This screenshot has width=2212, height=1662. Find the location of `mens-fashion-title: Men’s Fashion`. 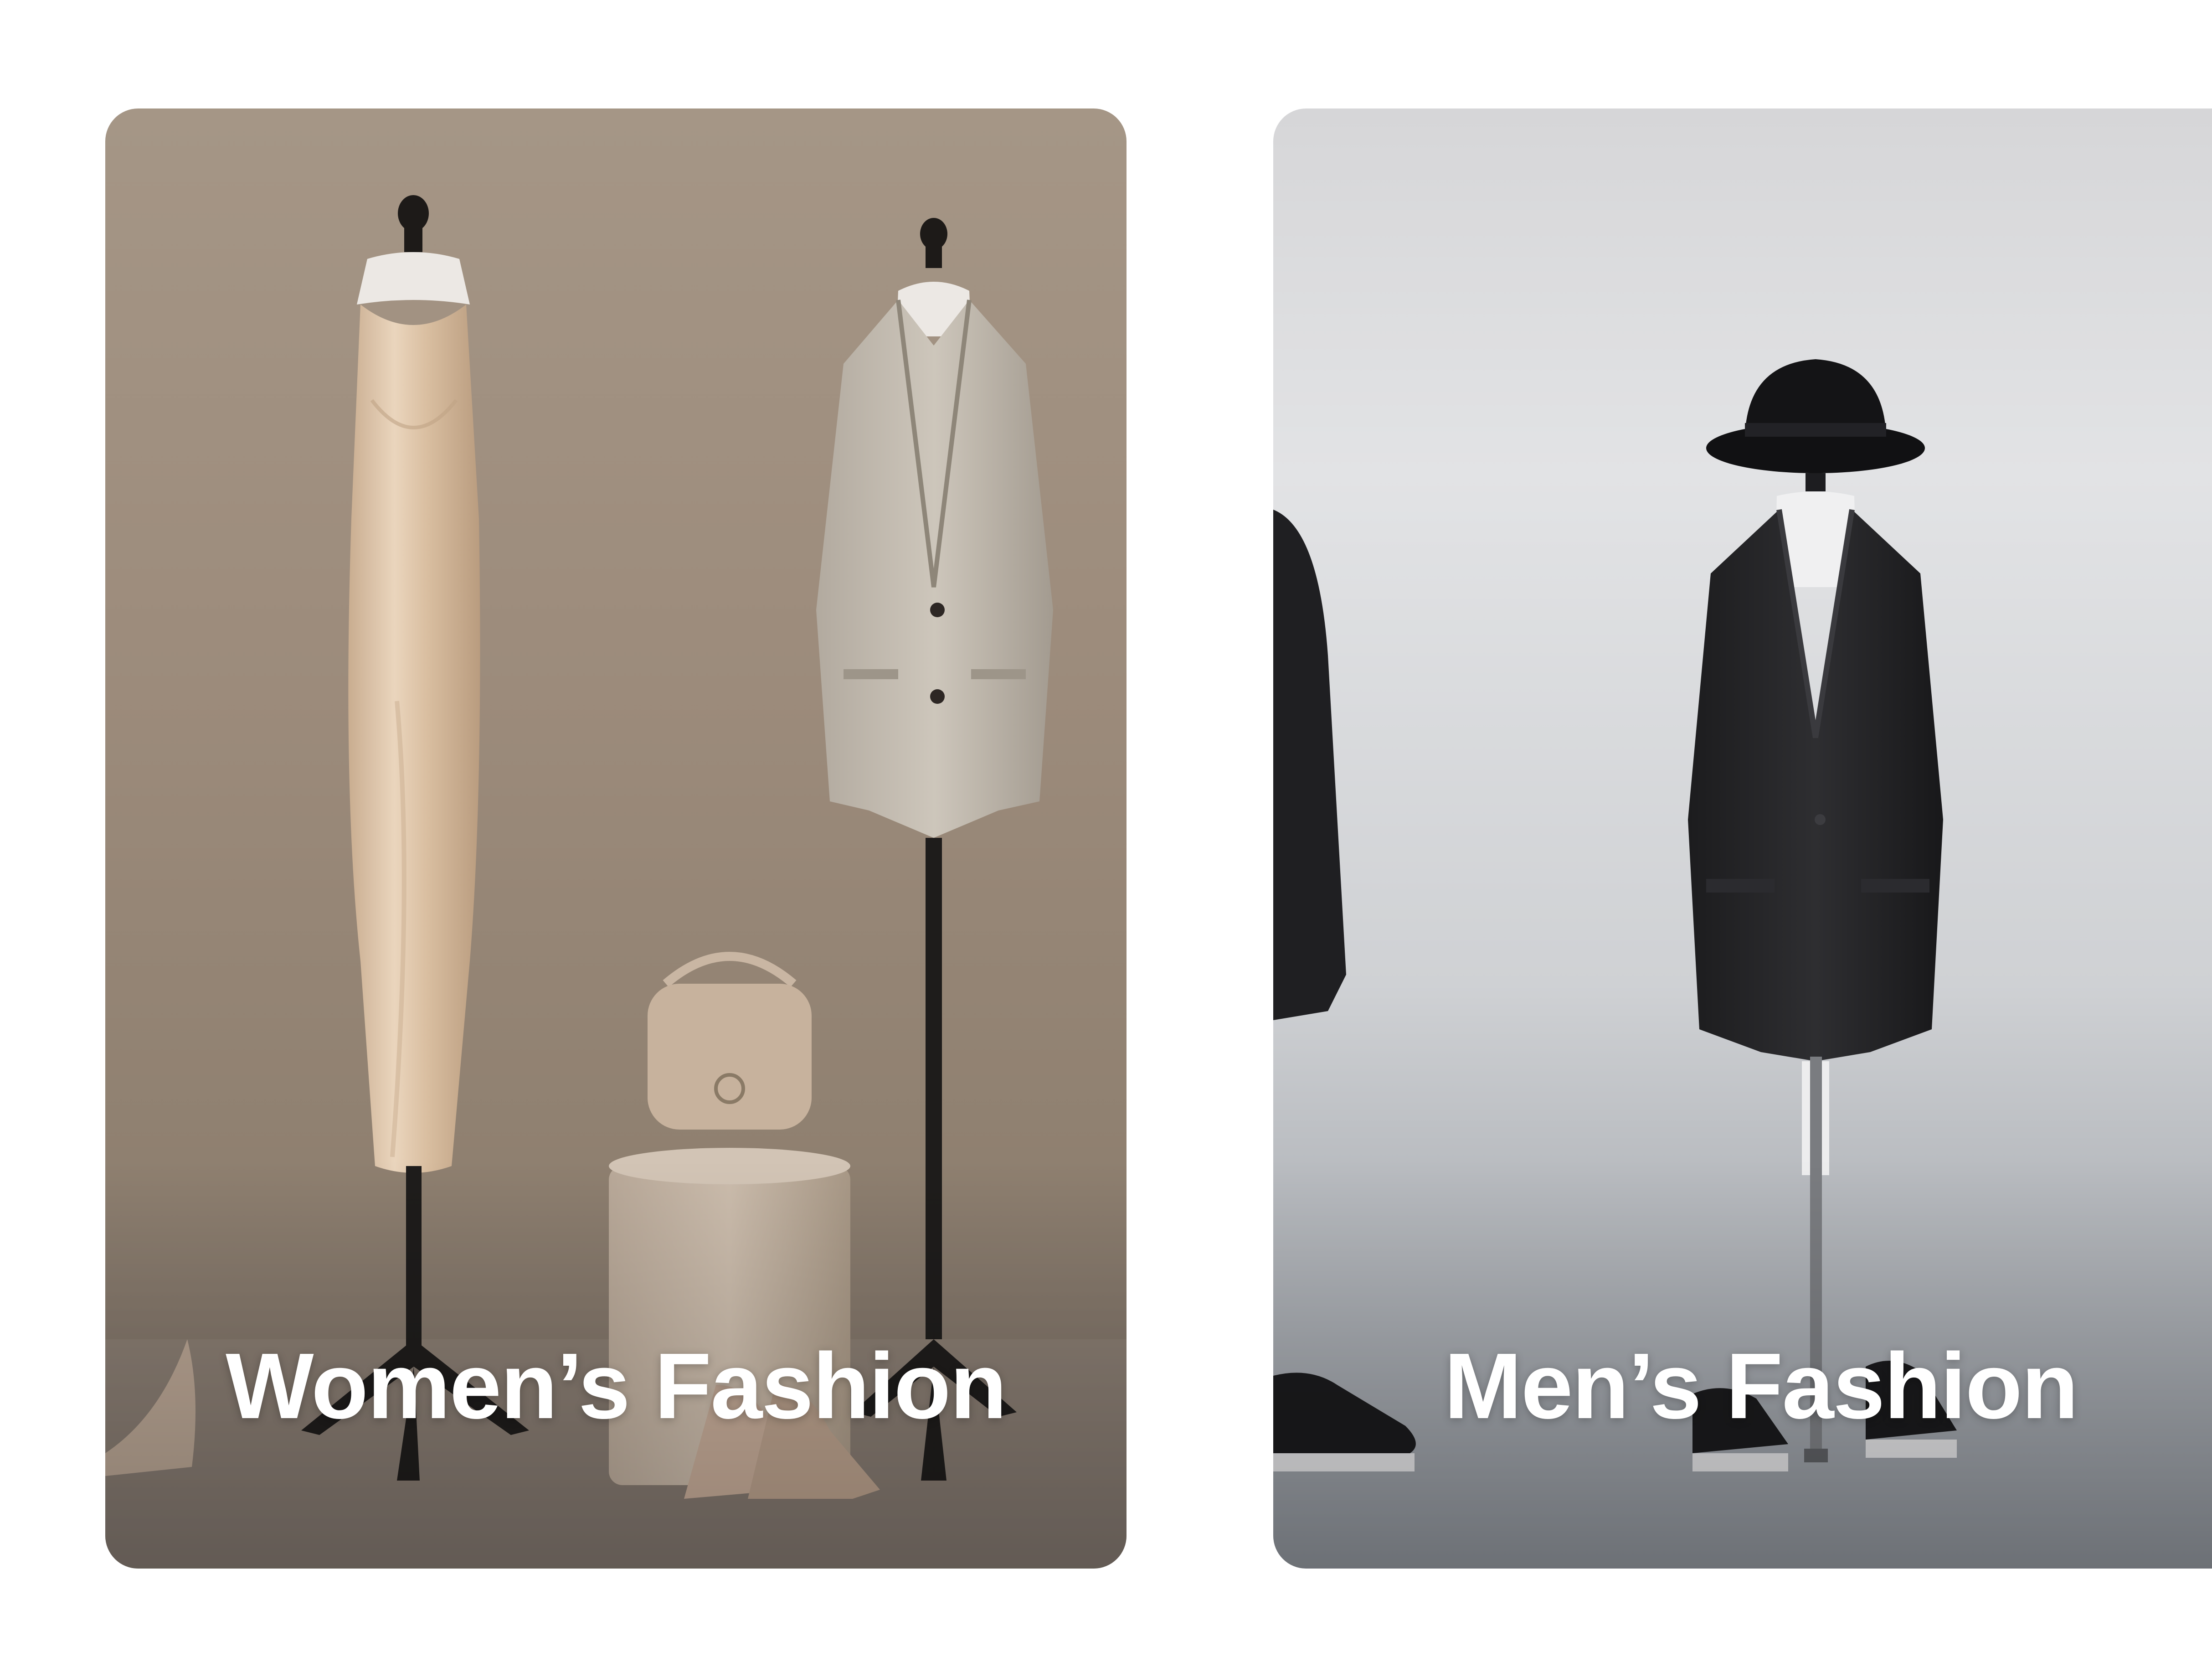

mens-fashion-title: Men’s Fashion is located at coordinates (1761, 1386).